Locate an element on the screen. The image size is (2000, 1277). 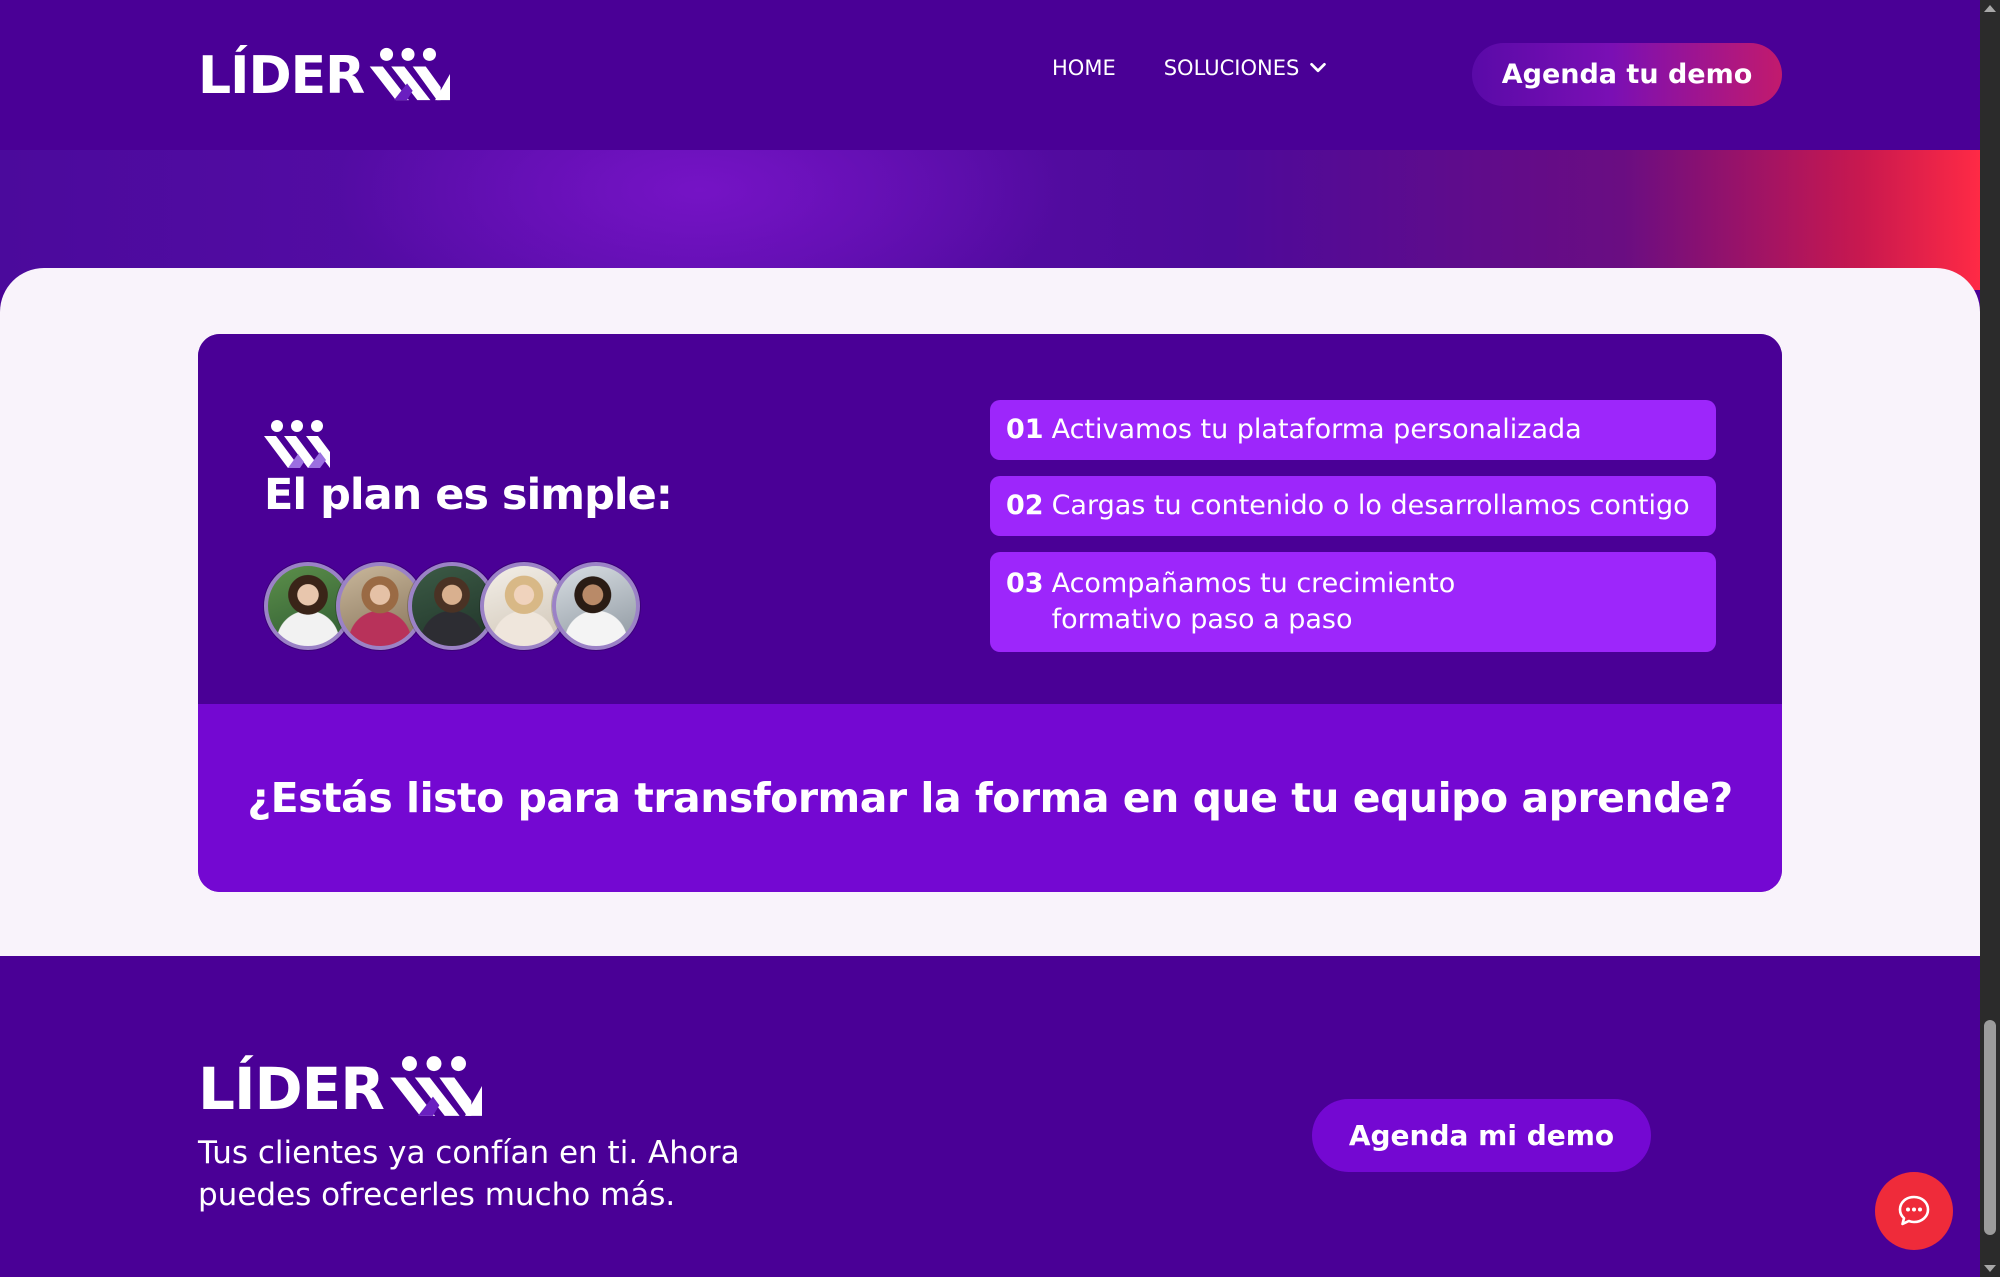
step-text: Activamos tu plataforma personalizada is located at coordinates (1316, 429).